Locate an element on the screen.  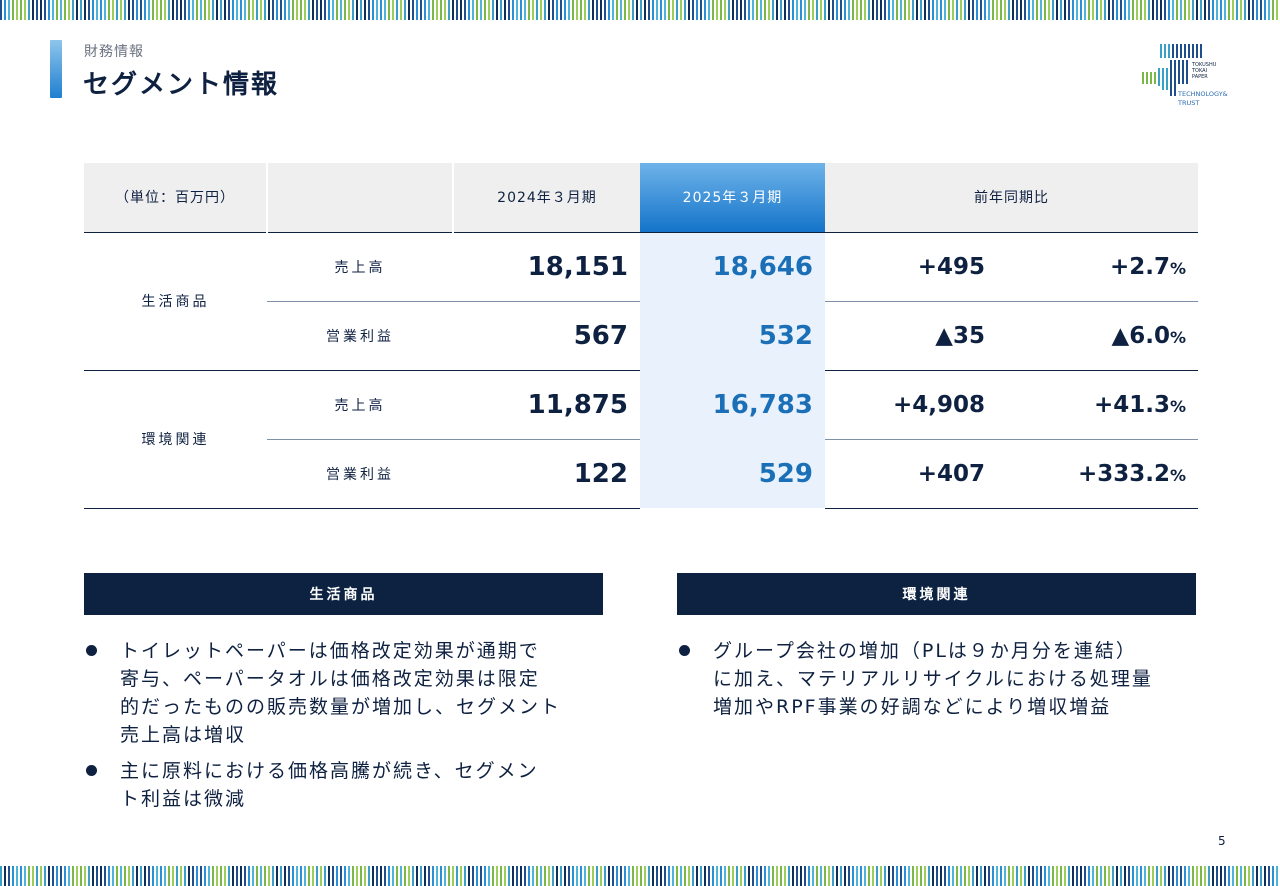
bullet-dot-icon is located at coordinates (91, 650).